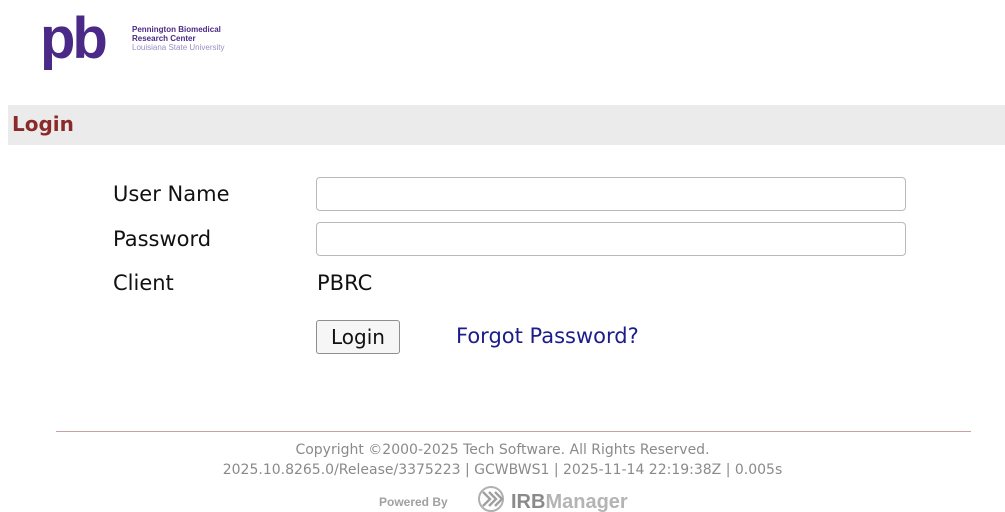 The image size is (1005, 512). Describe the element at coordinates (176, 29) in the screenshot. I see `logo-line-1: Pennington Biomedical` at that location.